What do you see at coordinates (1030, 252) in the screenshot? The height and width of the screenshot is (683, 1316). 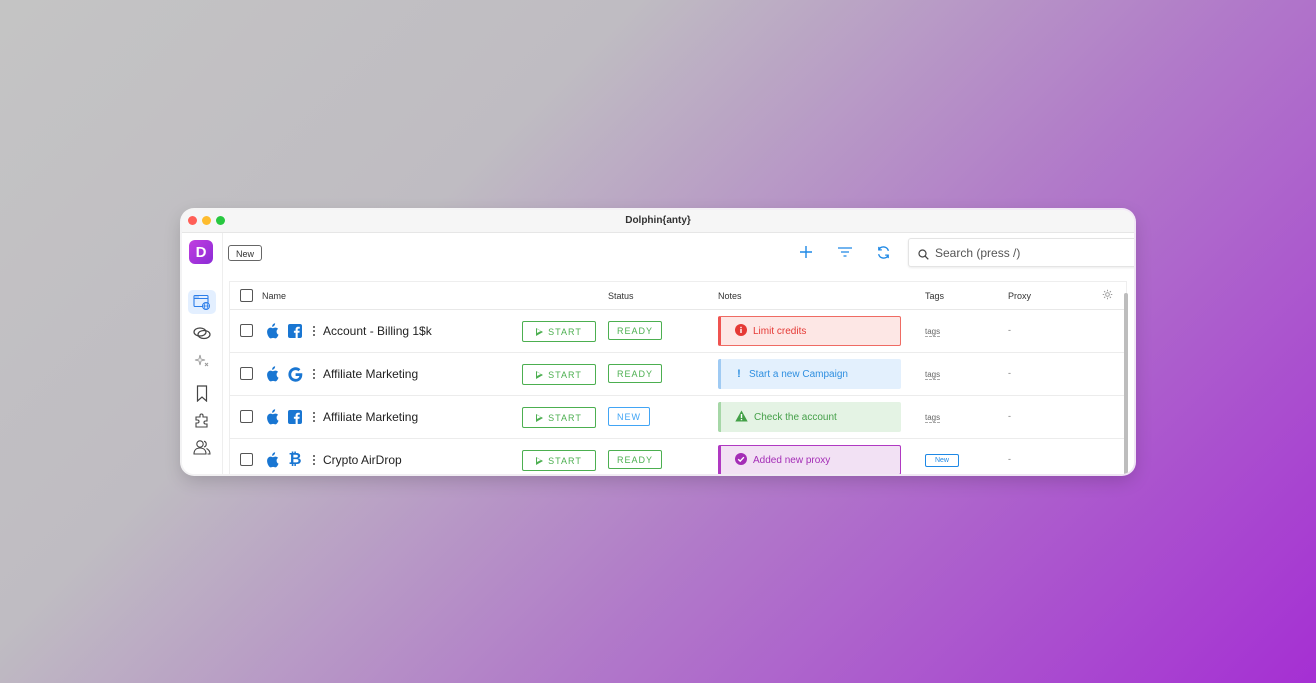 I see `search-input` at bounding box center [1030, 252].